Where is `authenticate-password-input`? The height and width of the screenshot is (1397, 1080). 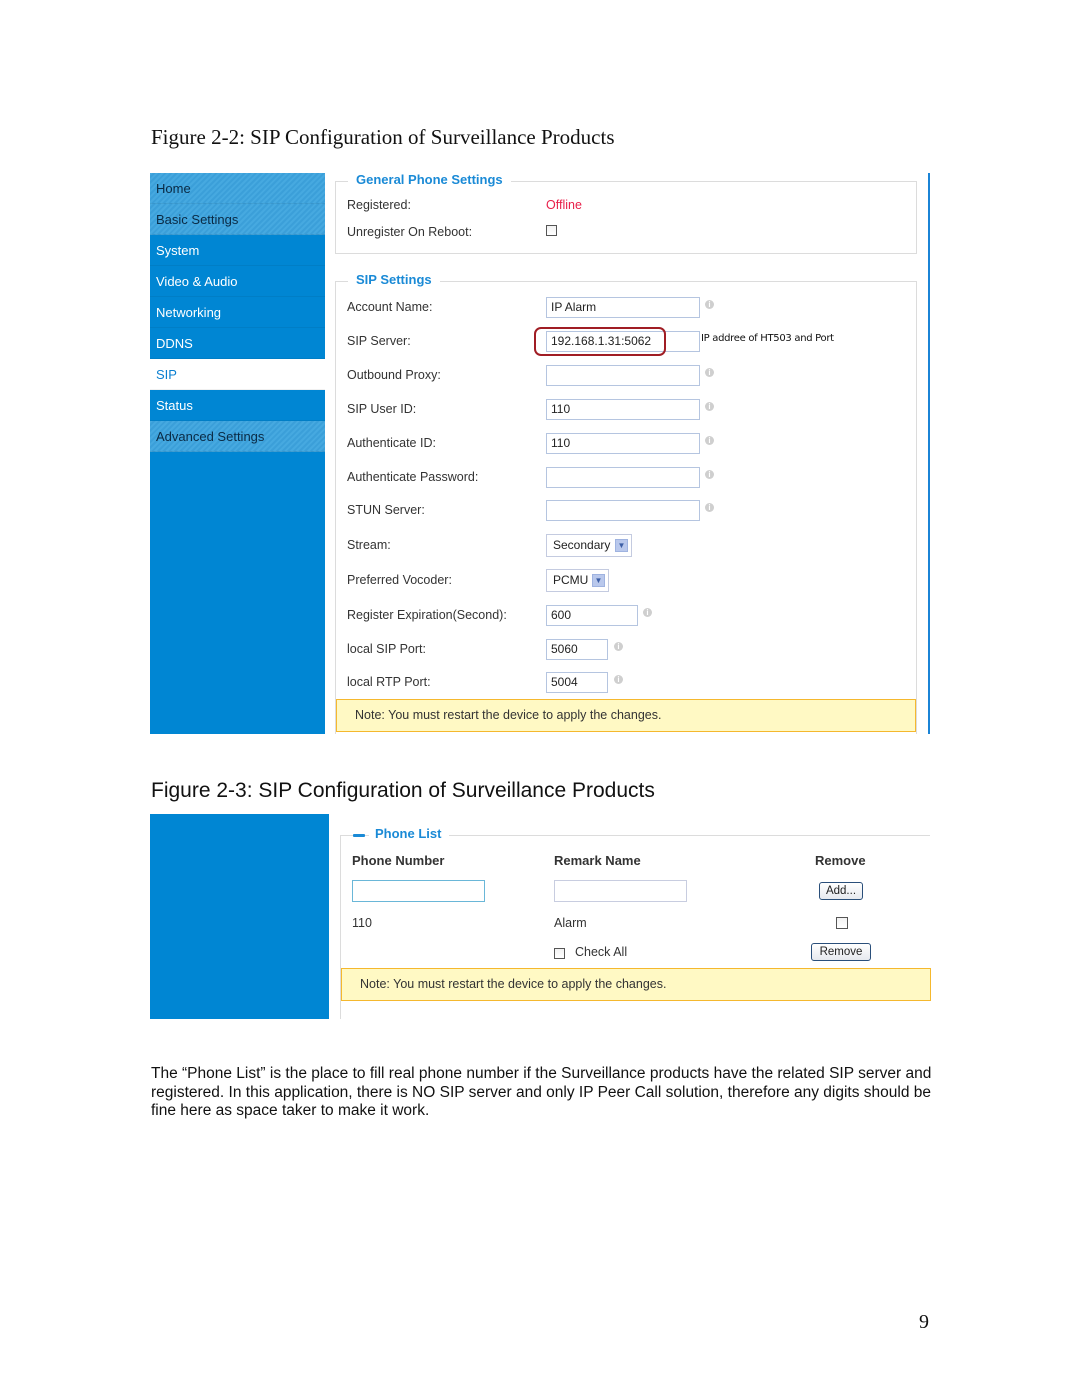 authenticate-password-input is located at coordinates (623, 477).